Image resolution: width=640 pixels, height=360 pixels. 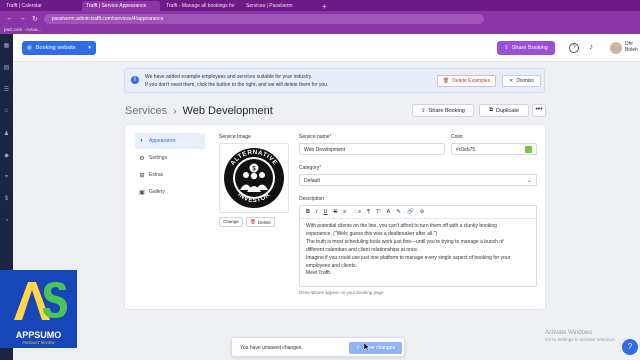 What do you see at coordinates (38, 343) in the screenshot?
I see `appsumo-brand-sub: PRODUCT REVIEW` at bounding box center [38, 343].